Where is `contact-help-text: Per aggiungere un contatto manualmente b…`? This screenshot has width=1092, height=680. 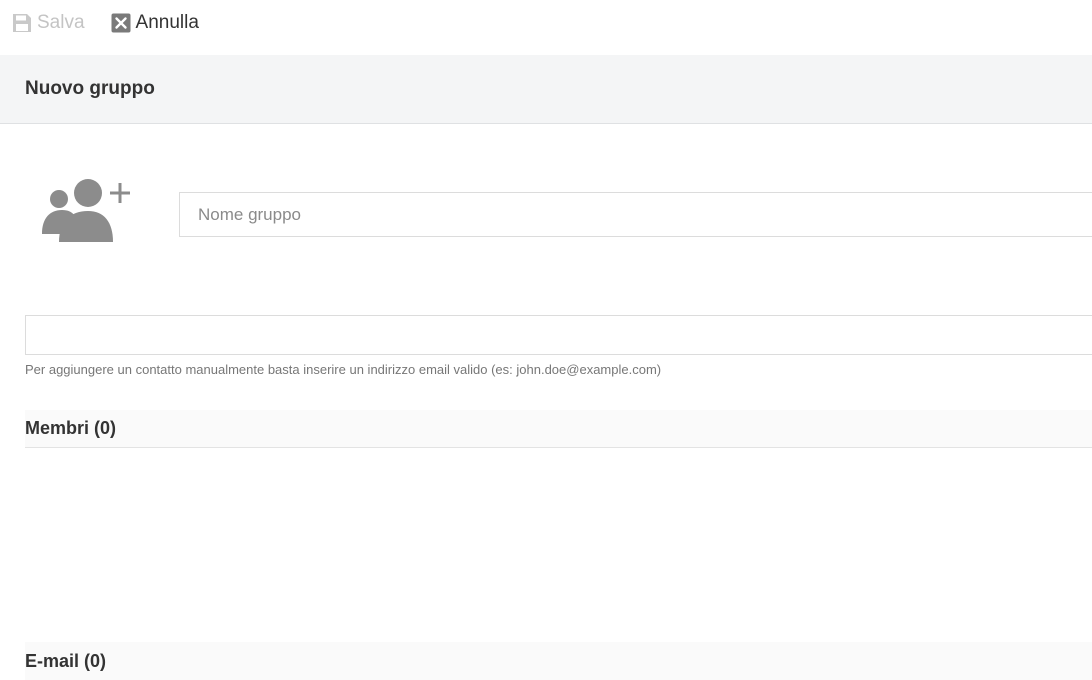
contact-help-text: Per aggiungere un contatto manualmente b… is located at coordinates (343, 369).